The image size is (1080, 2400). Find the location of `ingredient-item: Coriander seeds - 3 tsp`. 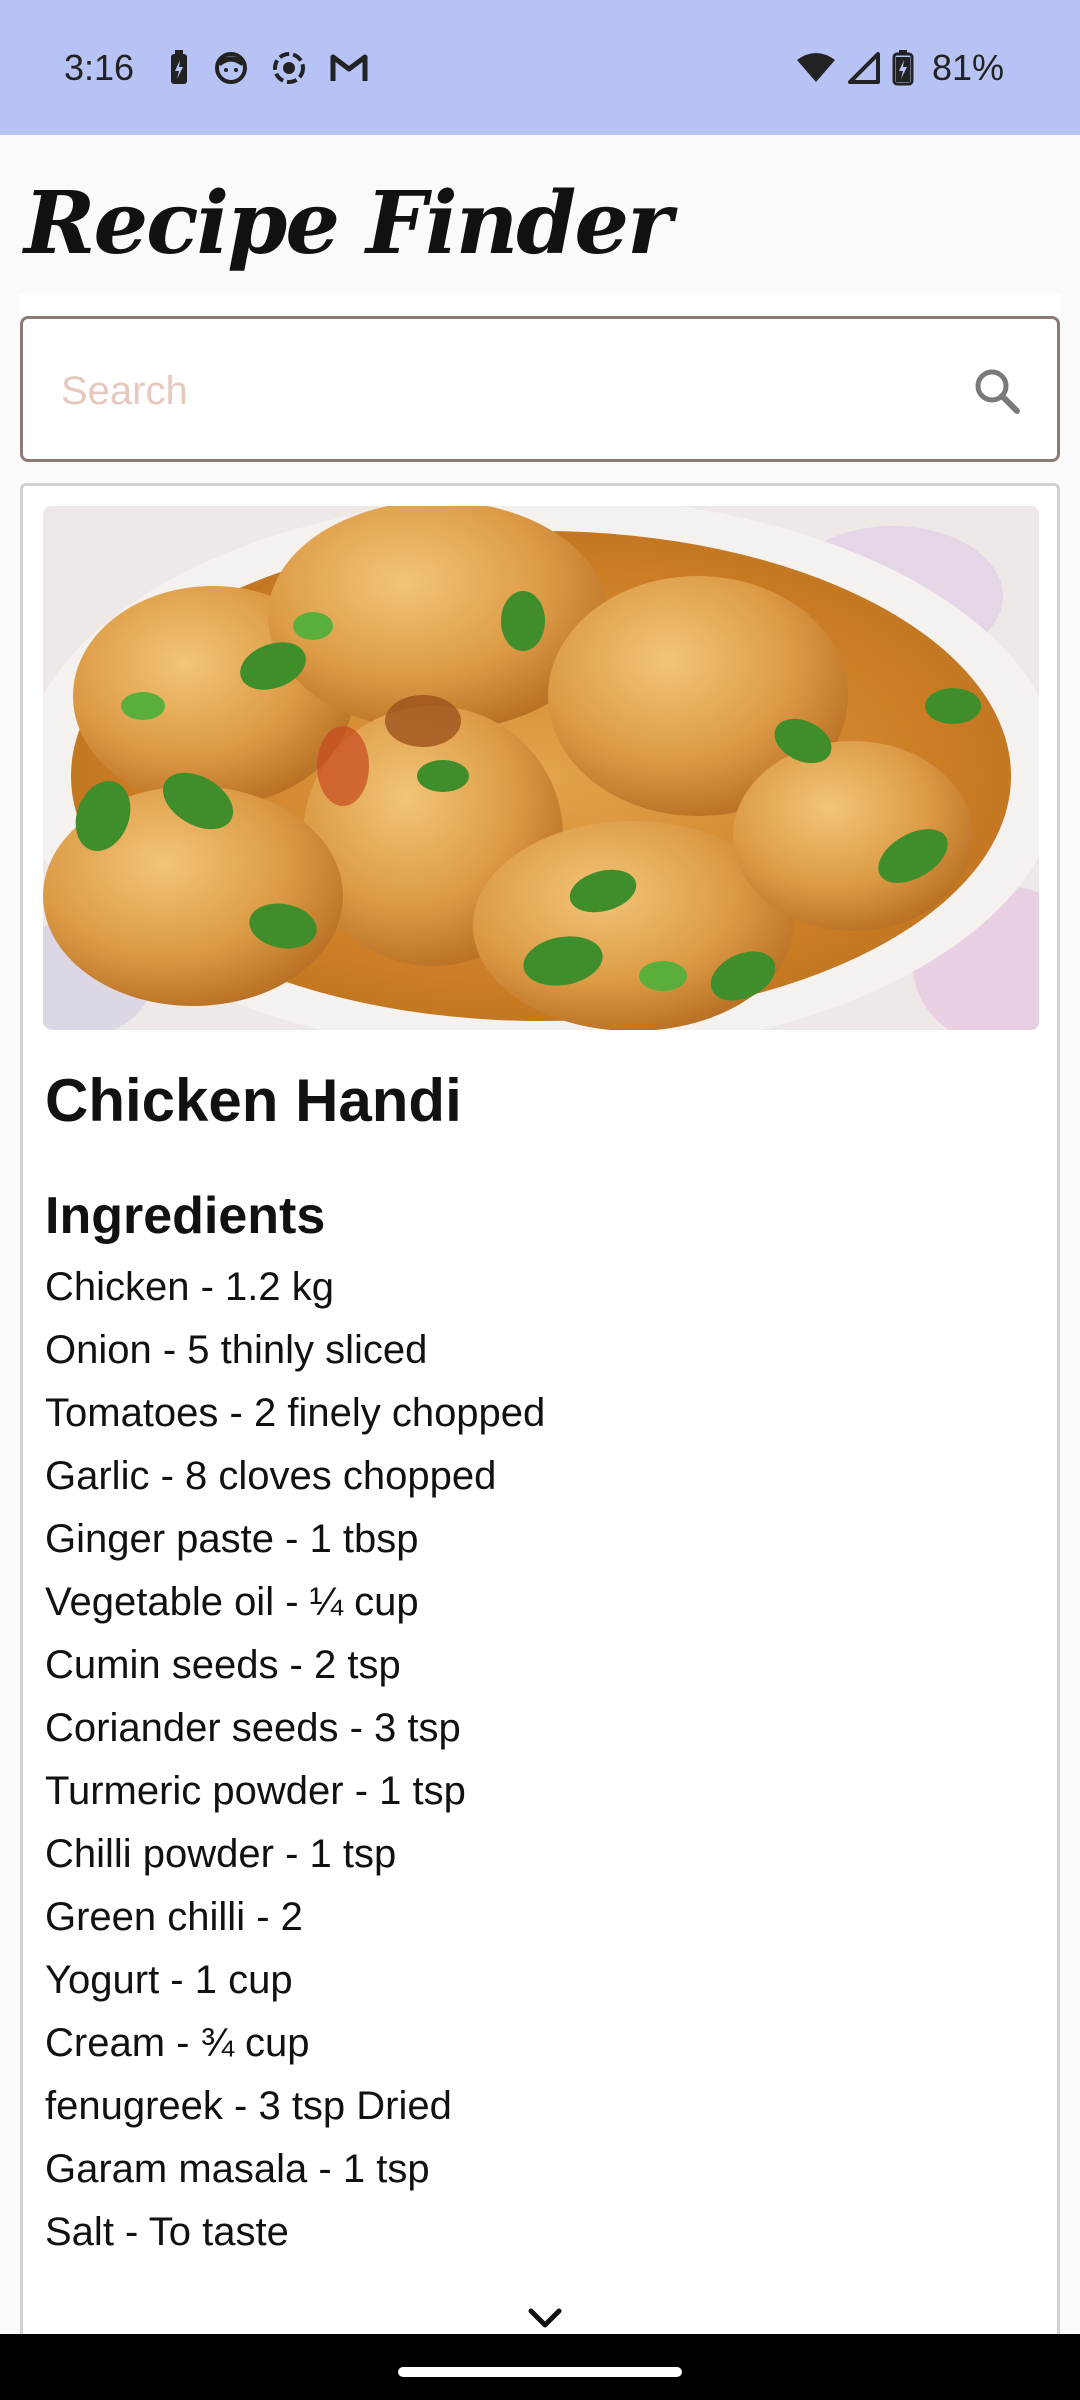

ingredient-item: Coriander seeds - 3 tsp is located at coordinates (253, 1728).